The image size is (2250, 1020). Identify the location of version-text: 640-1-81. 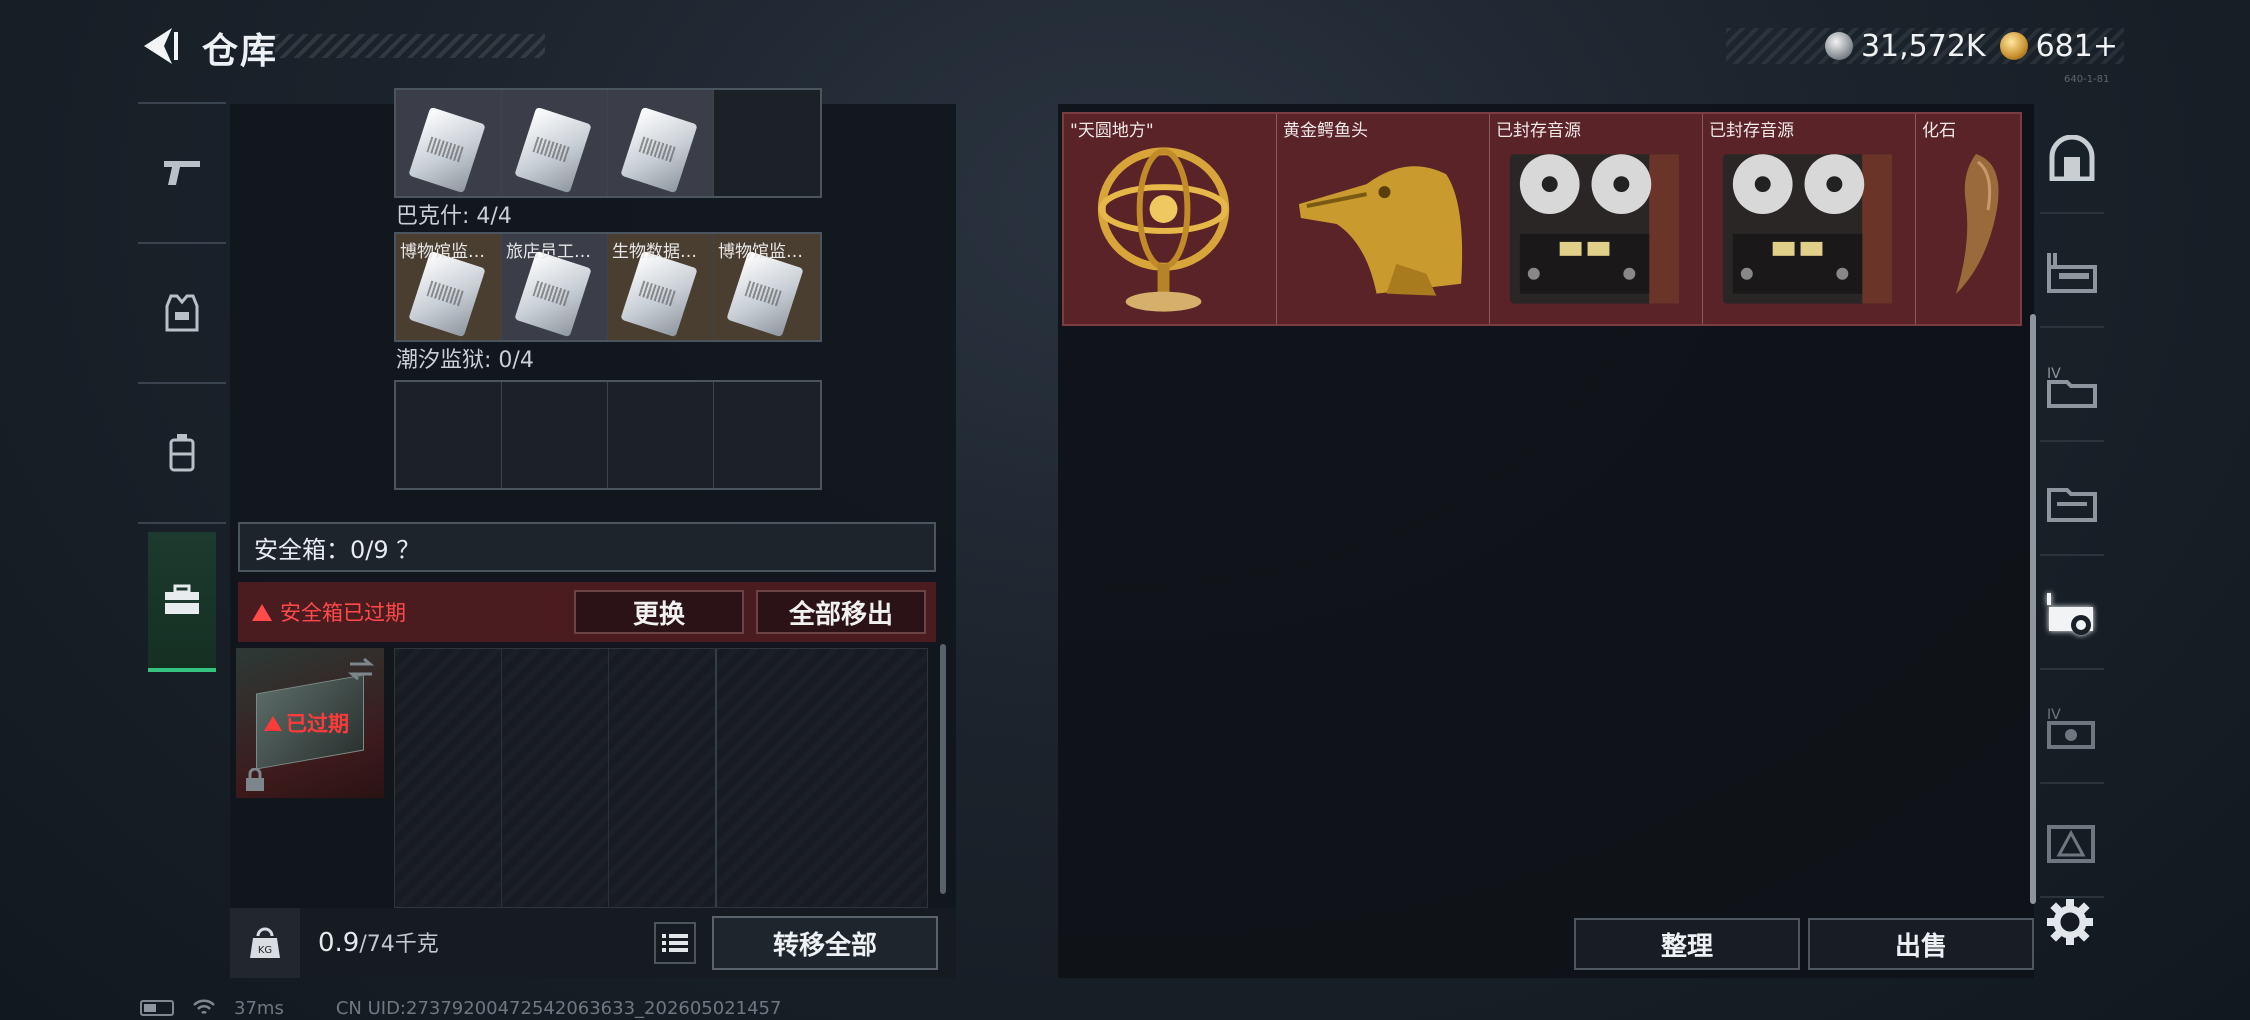
(2087, 79).